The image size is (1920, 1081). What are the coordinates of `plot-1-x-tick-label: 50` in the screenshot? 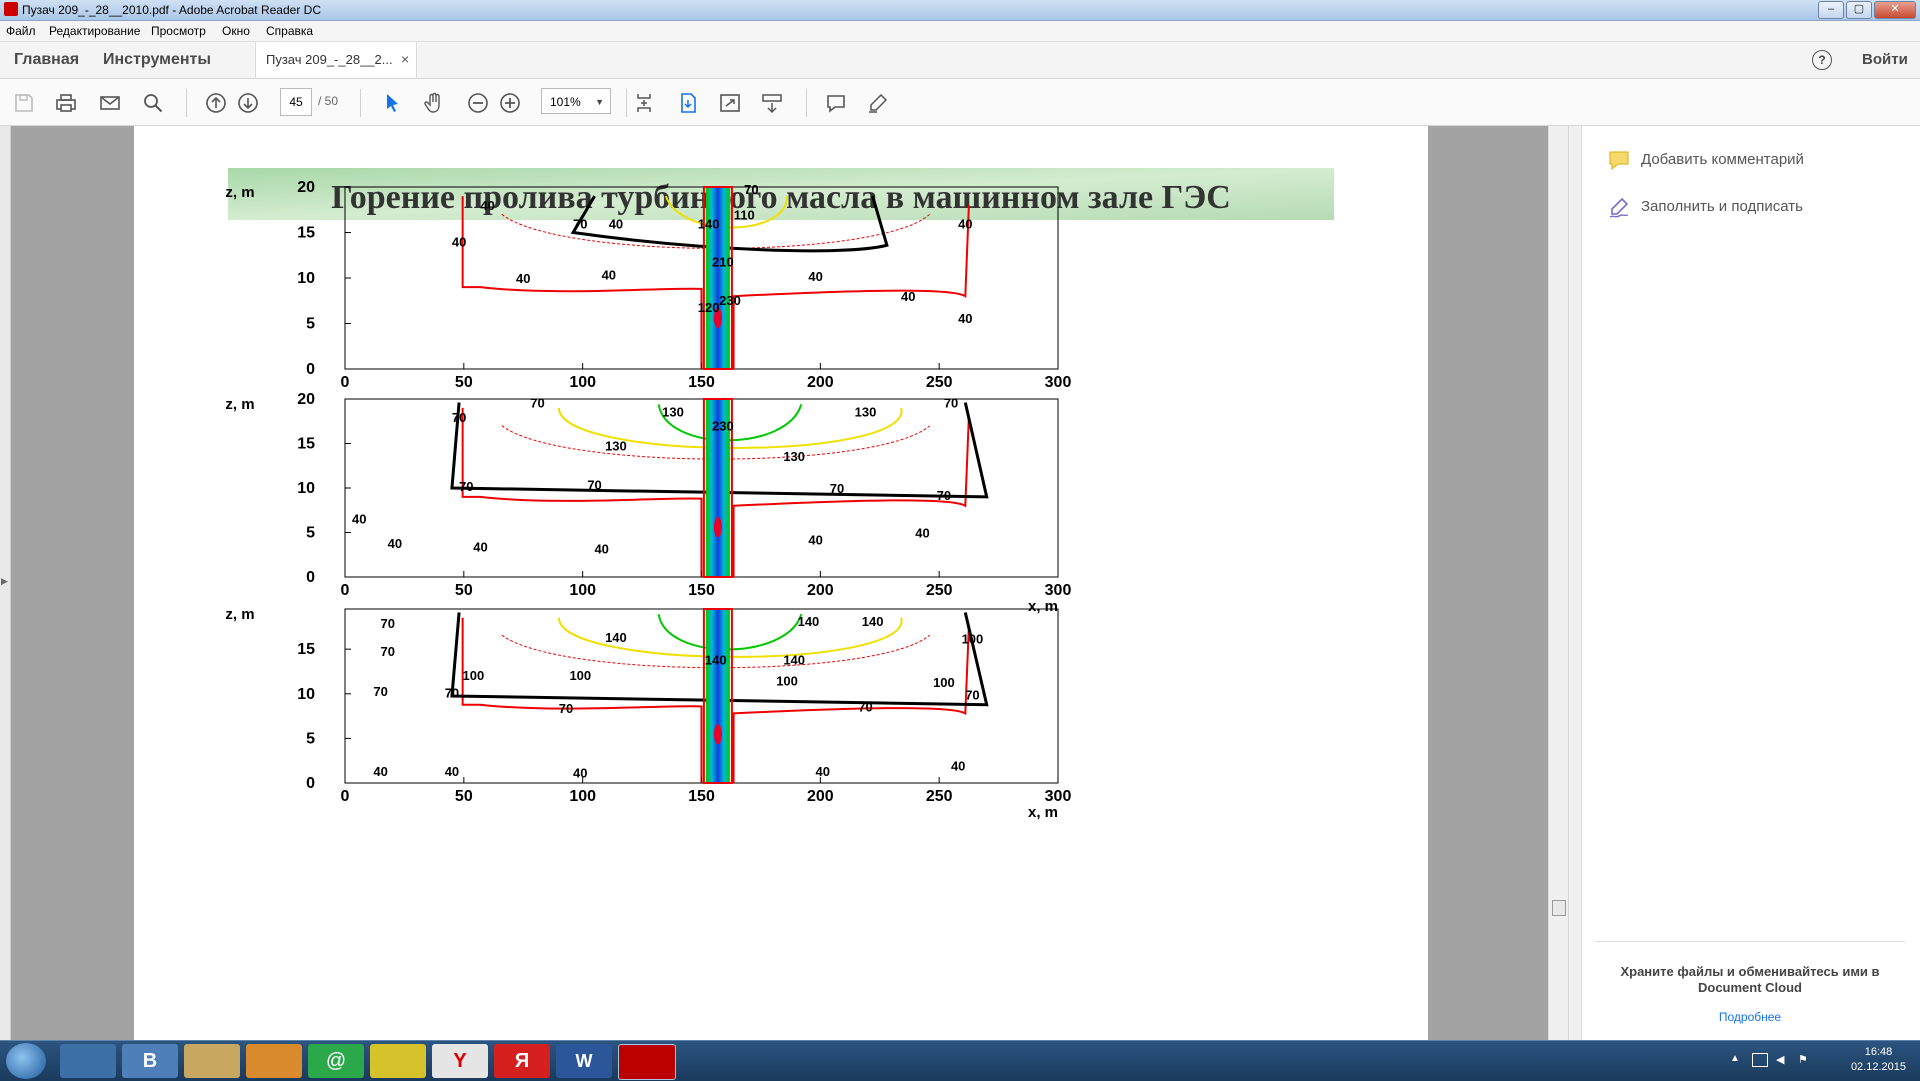 It's located at (464, 382).